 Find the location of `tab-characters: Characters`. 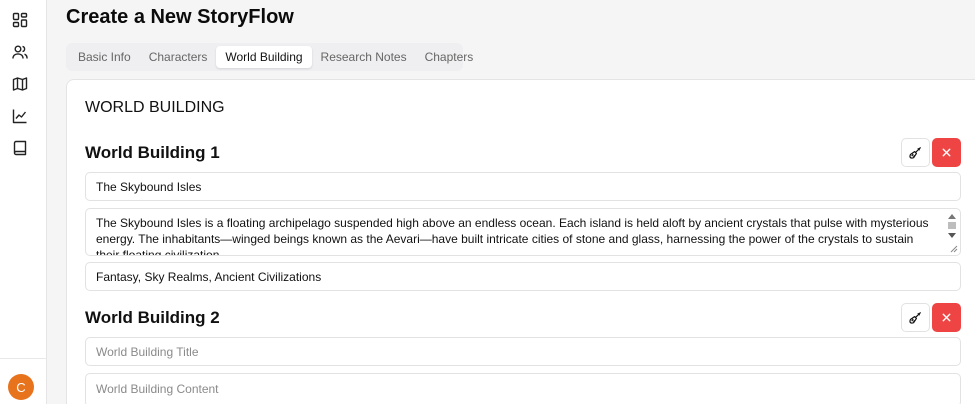

tab-characters: Characters is located at coordinates (178, 57).